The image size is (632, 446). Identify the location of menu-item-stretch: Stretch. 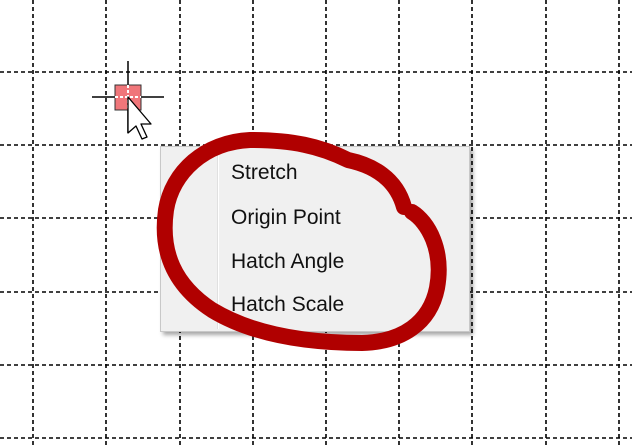
(315, 173).